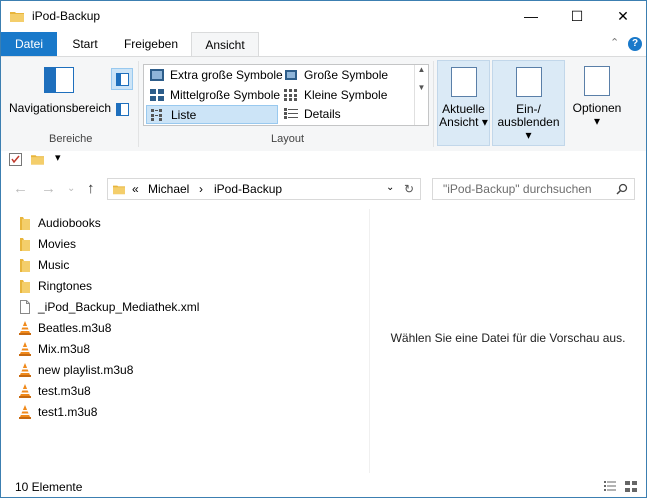  What do you see at coordinates (463, 82) in the screenshot?
I see `current-view-icon` at bounding box center [463, 82].